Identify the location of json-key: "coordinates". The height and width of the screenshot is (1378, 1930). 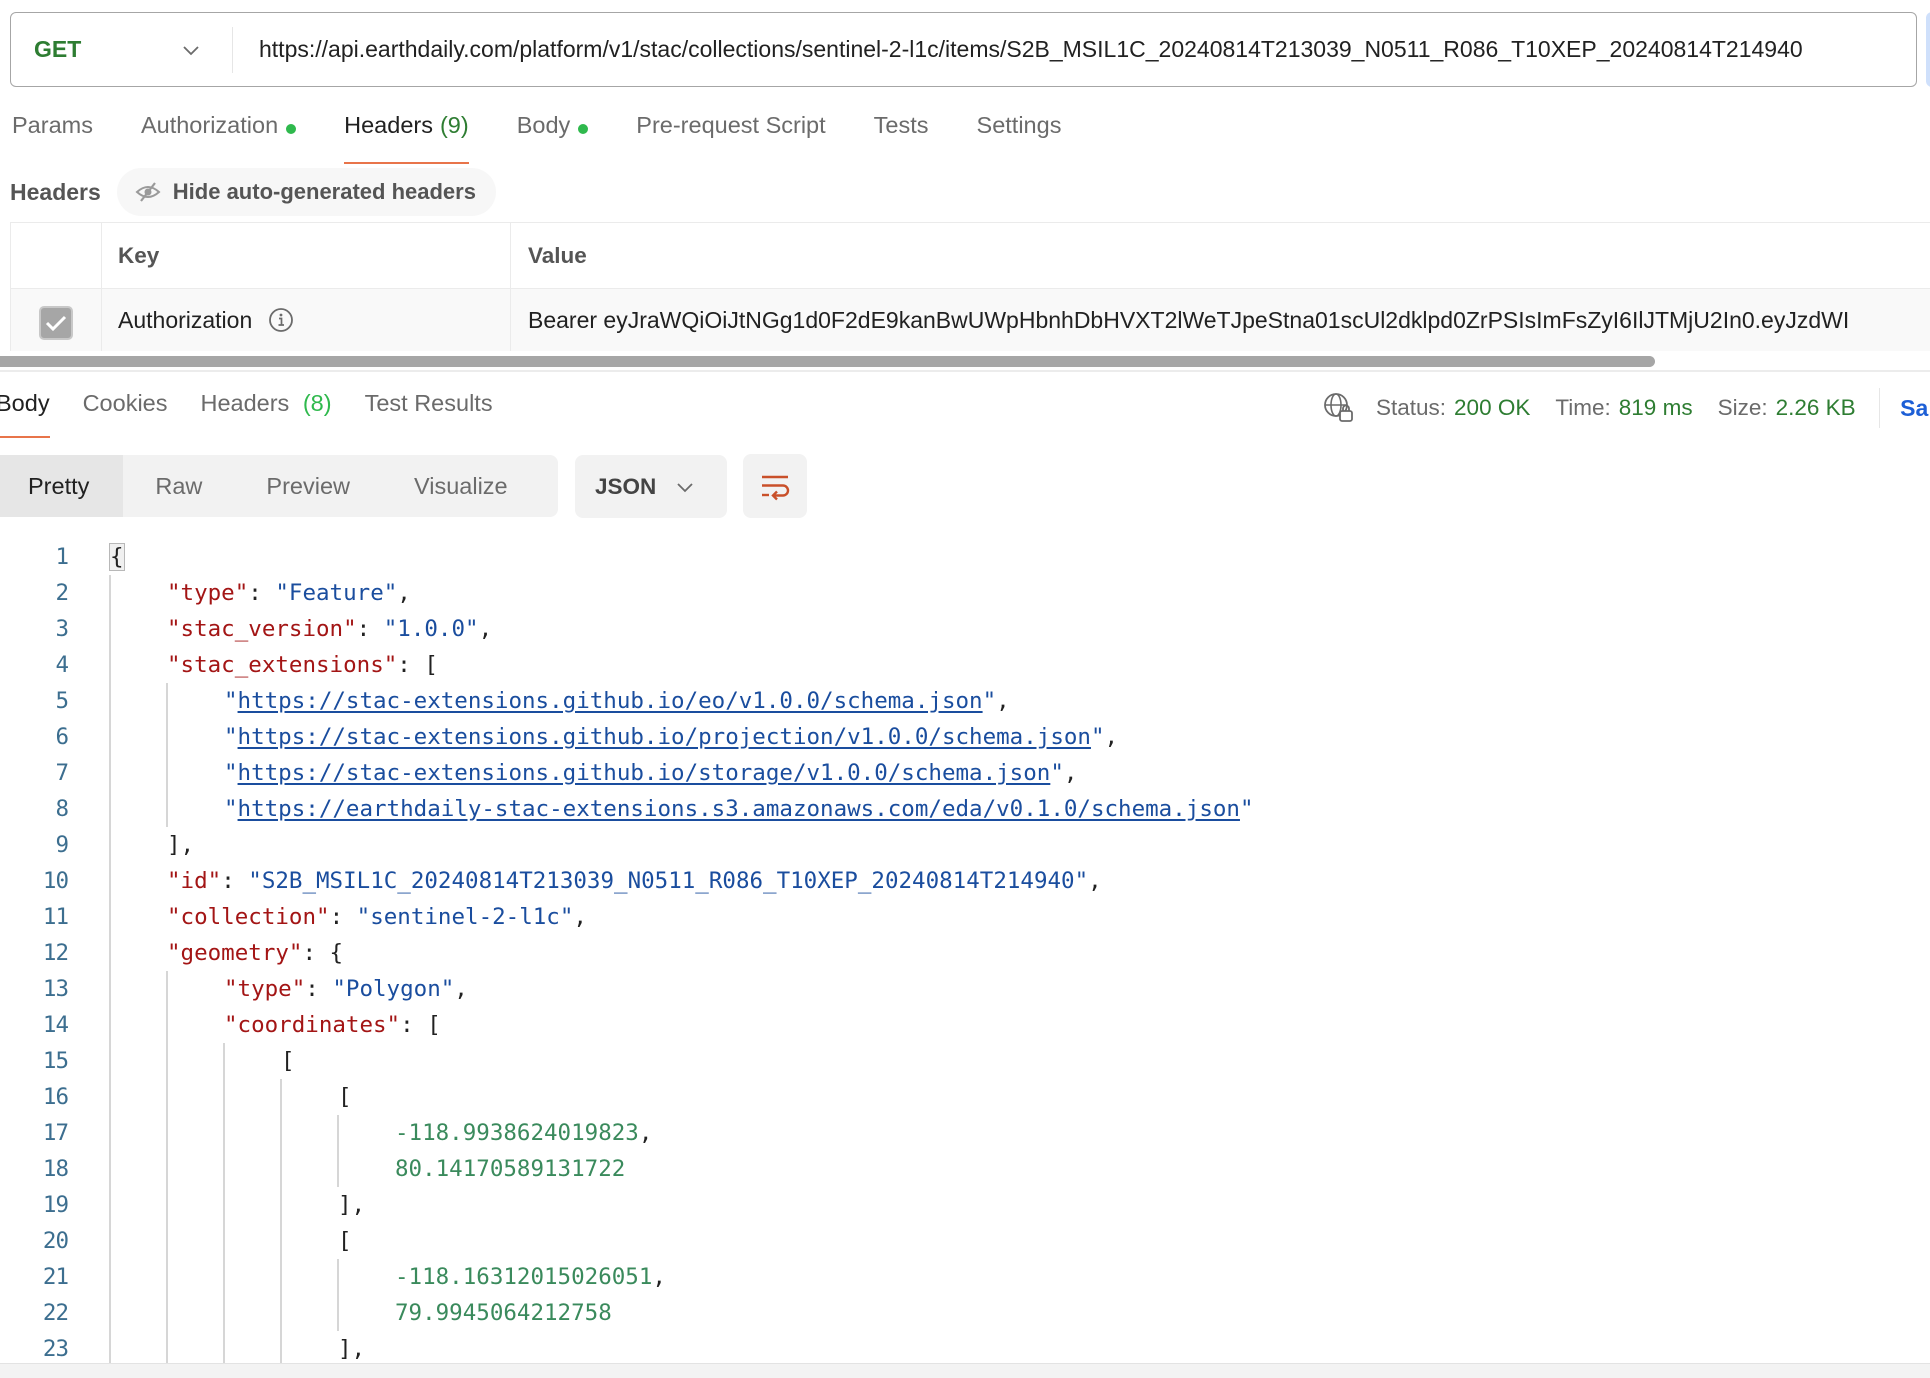
(312, 1025).